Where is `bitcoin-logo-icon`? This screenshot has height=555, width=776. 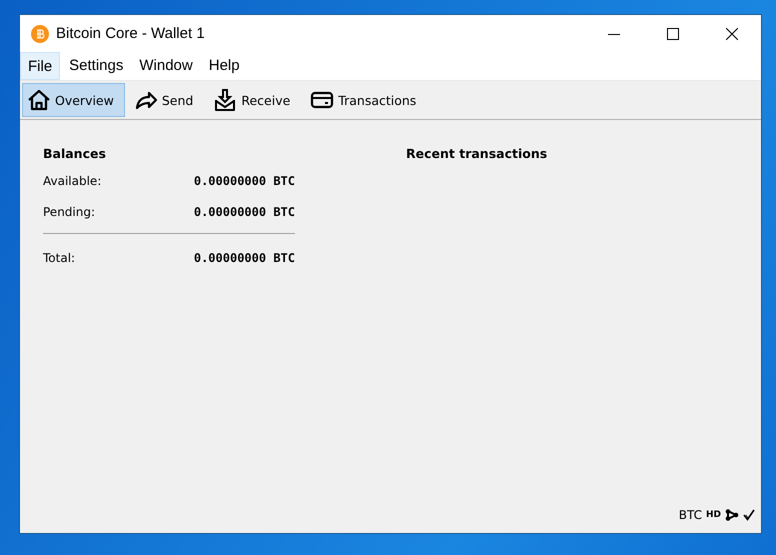
bitcoin-logo-icon is located at coordinates (40, 33).